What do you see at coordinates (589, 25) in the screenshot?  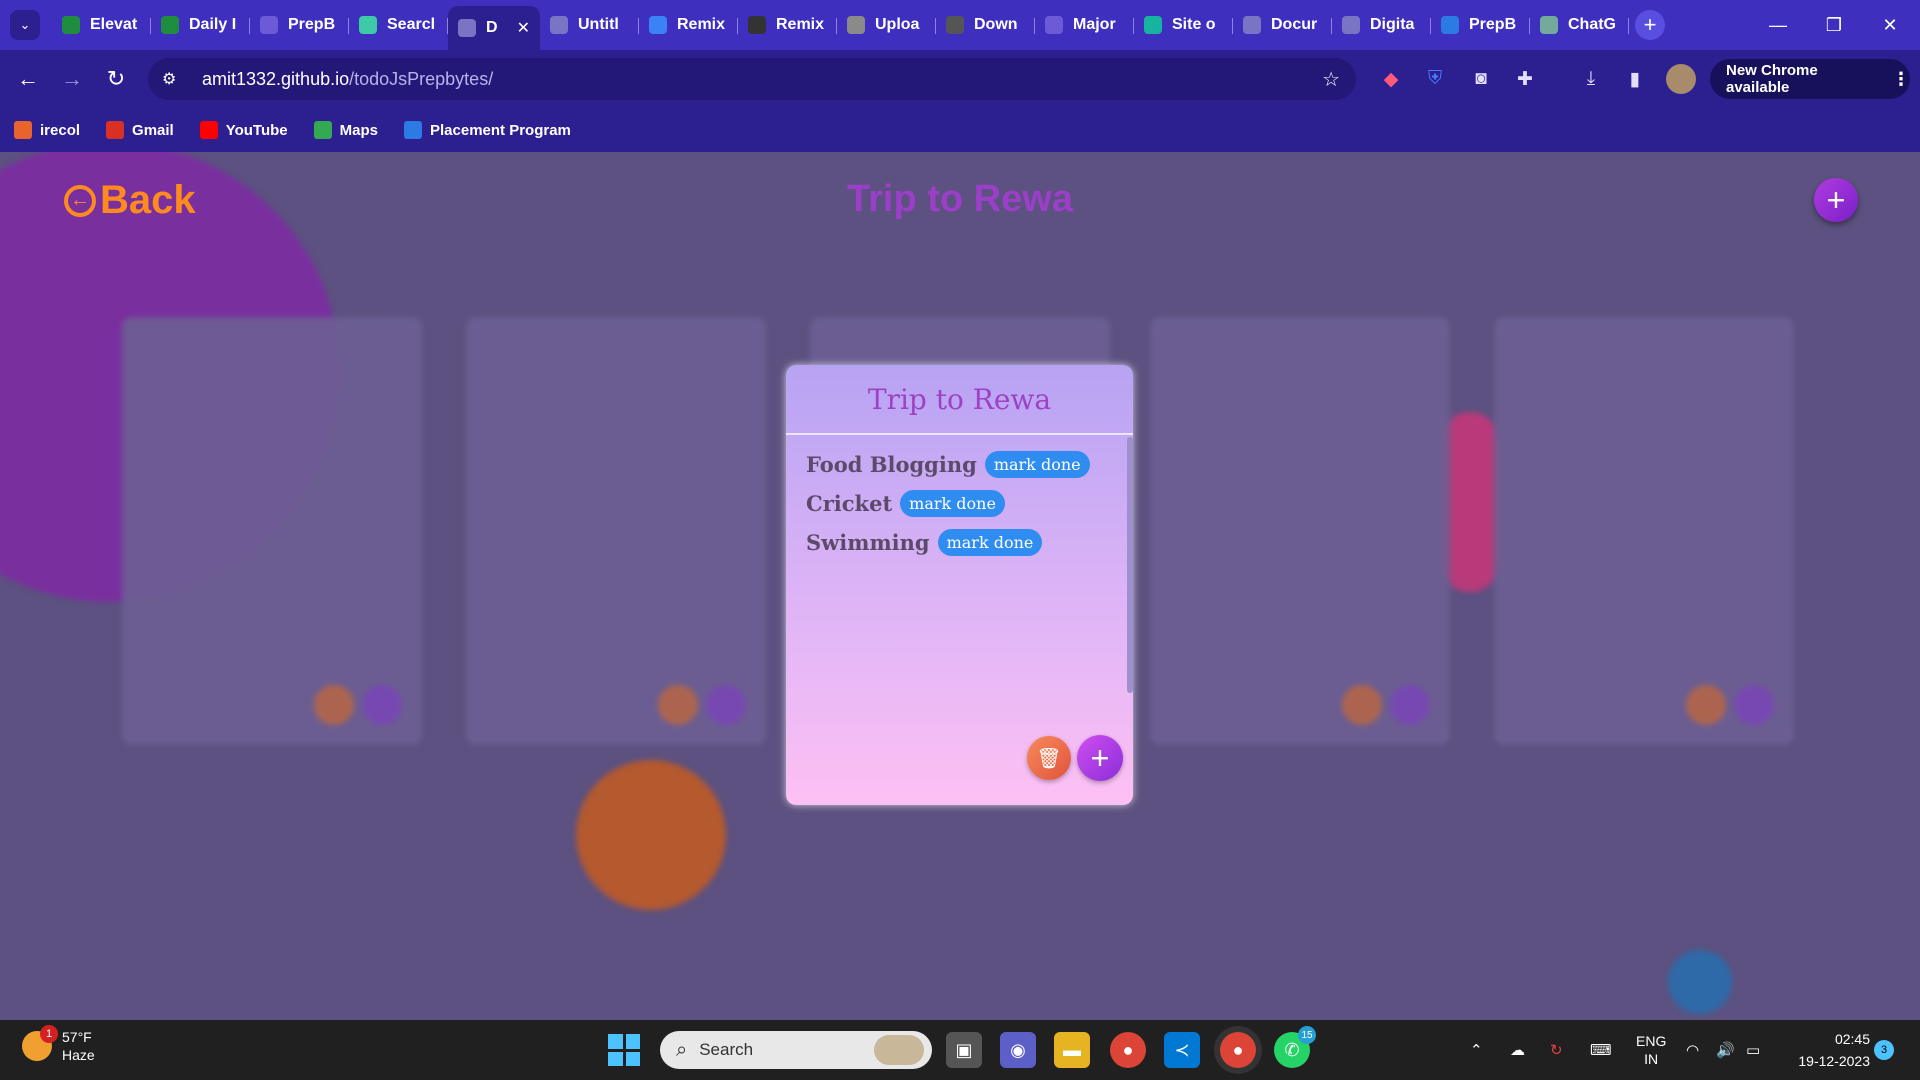 I see `browser-tab: Untitl` at bounding box center [589, 25].